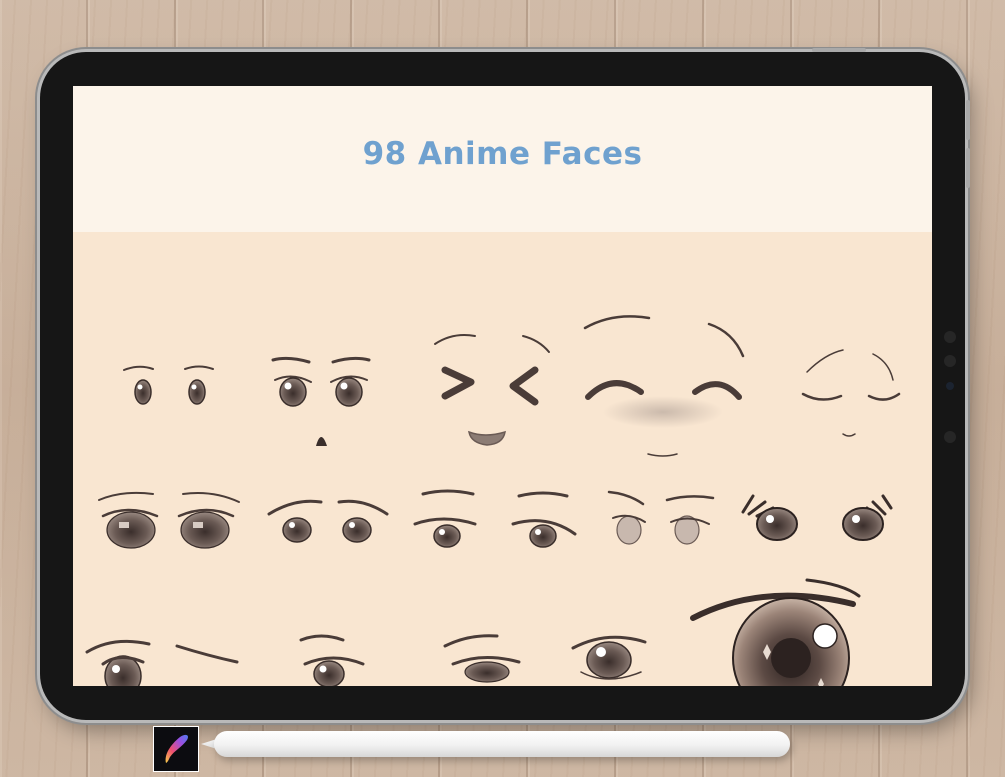 The height and width of the screenshot is (777, 1005). What do you see at coordinates (328, 521) in the screenshot?
I see `face-worried` at bounding box center [328, 521].